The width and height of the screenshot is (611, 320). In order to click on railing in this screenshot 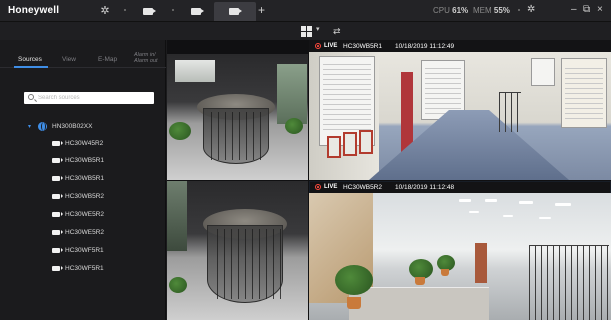, I will do `click(510, 112)`.